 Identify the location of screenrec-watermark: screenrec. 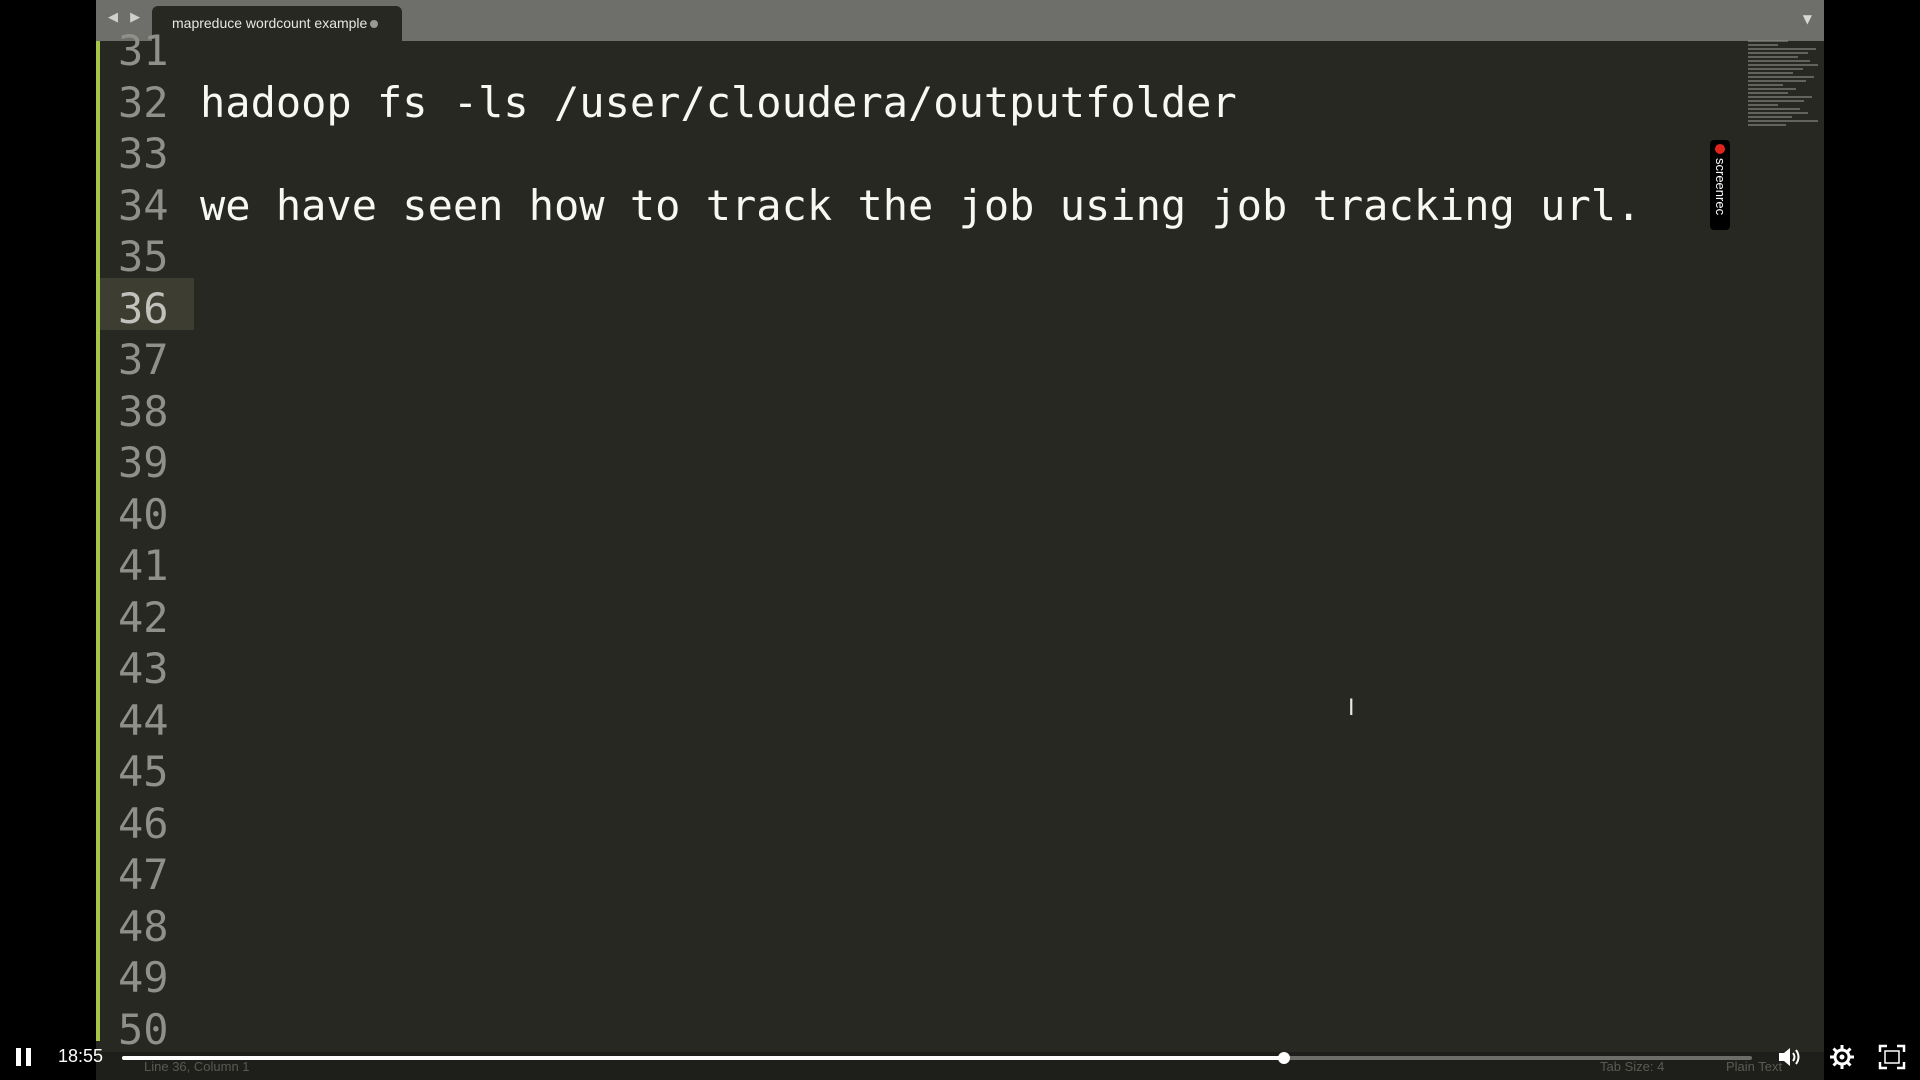
(1720, 185).